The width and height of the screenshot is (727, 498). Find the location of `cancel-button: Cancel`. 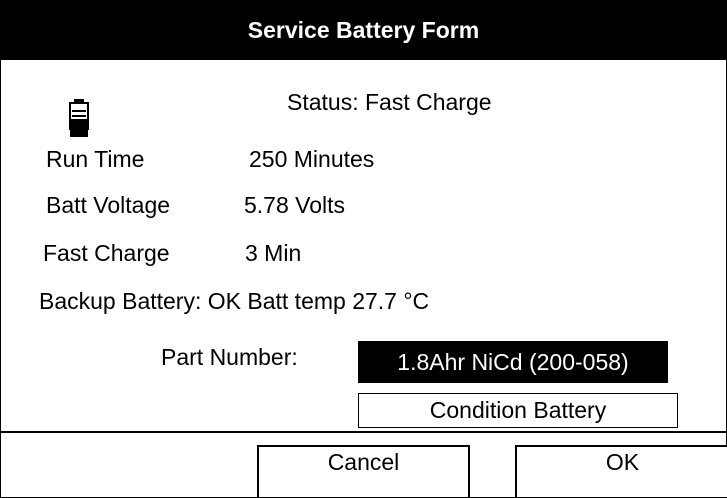

cancel-button: Cancel is located at coordinates (363, 471).